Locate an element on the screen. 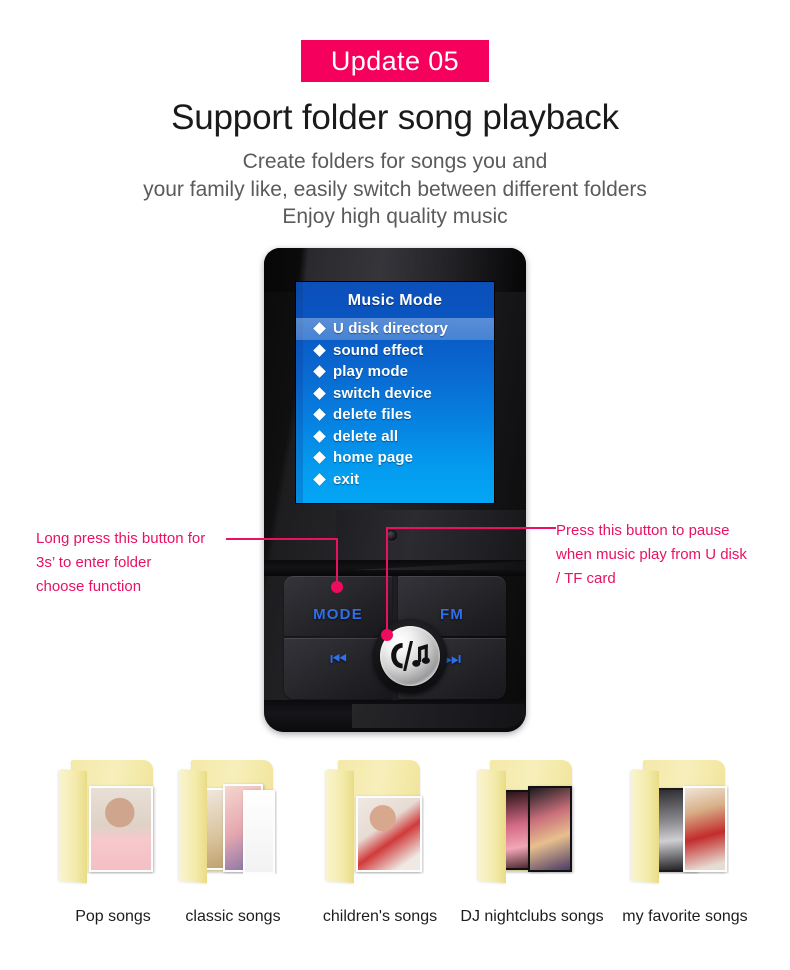 The height and width of the screenshot is (970, 790). folder-art-childrens-songs is located at coordinates (380, 821).